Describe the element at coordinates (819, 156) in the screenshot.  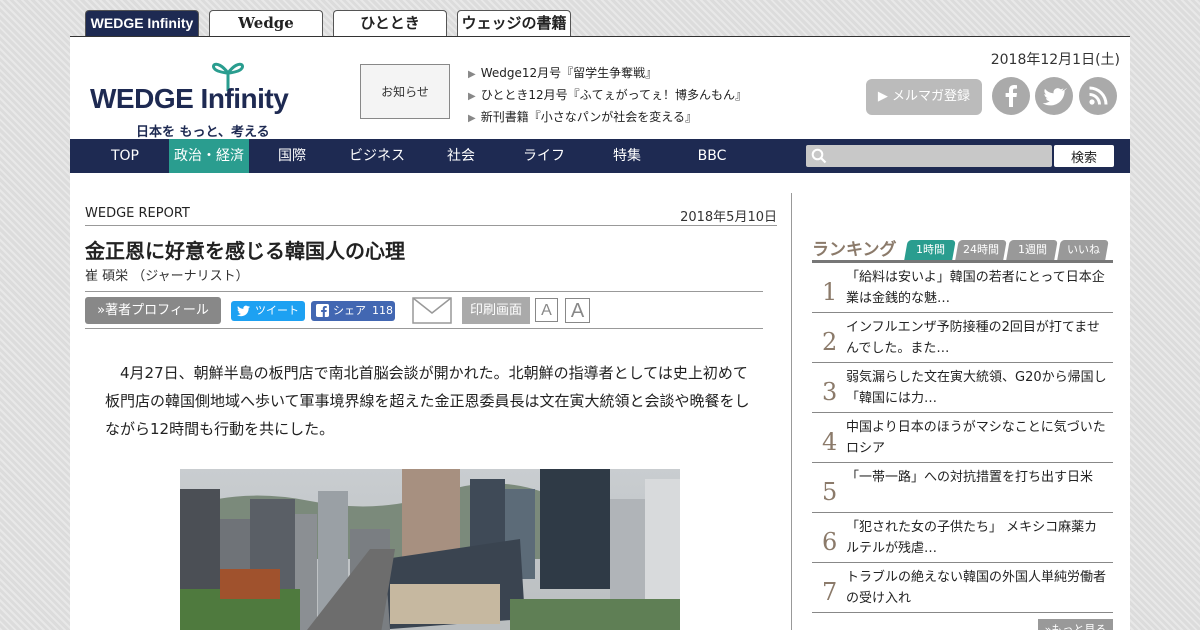
I see `search-icon` at that location.